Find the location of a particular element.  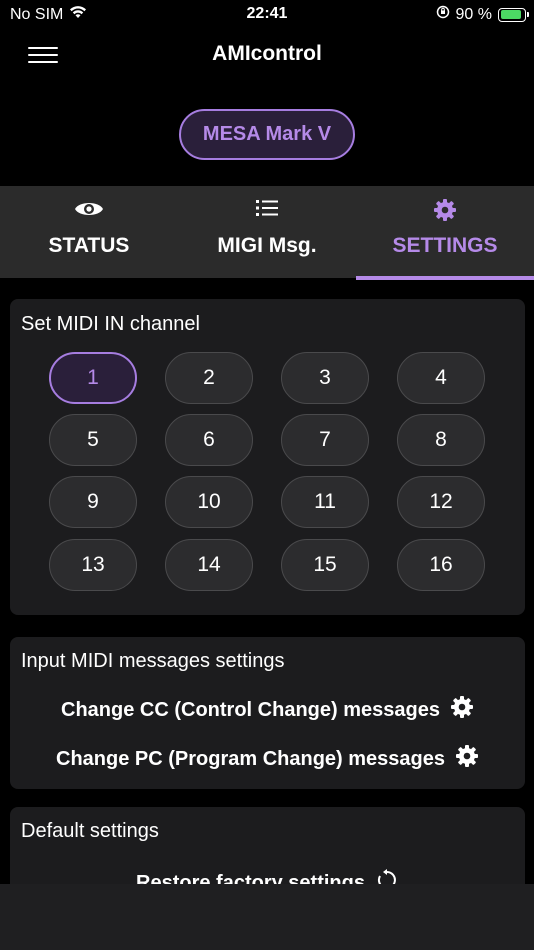

device-select-button: MESA Mark V is located at coordinates (267, 134).